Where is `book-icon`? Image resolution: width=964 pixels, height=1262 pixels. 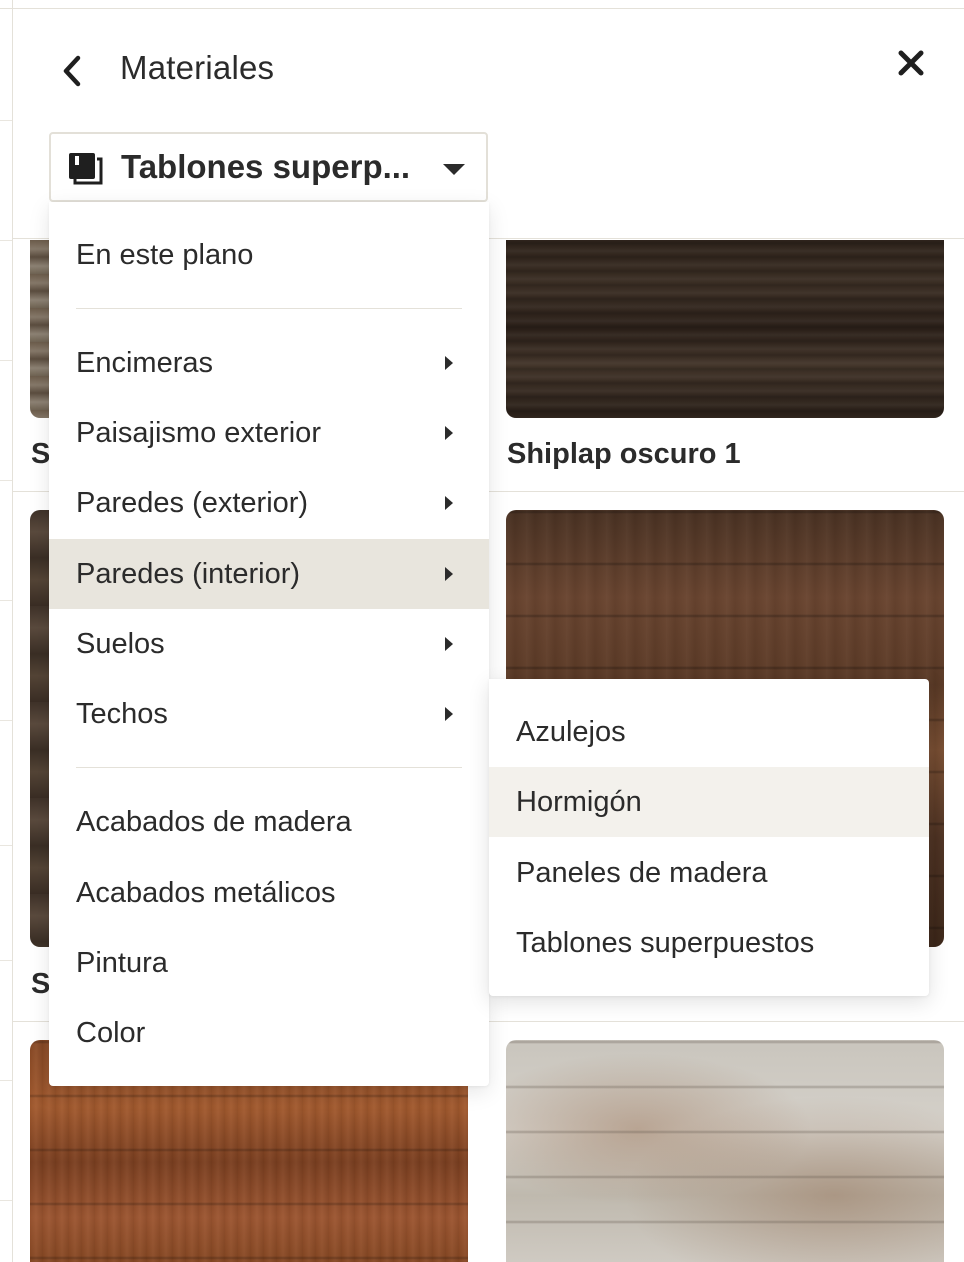 book-icon is located at coordinates (85, 170).